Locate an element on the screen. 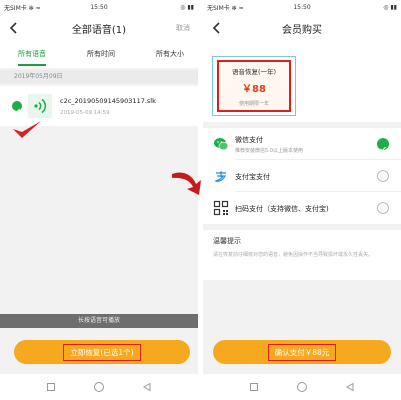 Image resolution: width=401 pixels, height=400 pixels. tab-all-times: 所有时间 is located at coordinates (101, 55).